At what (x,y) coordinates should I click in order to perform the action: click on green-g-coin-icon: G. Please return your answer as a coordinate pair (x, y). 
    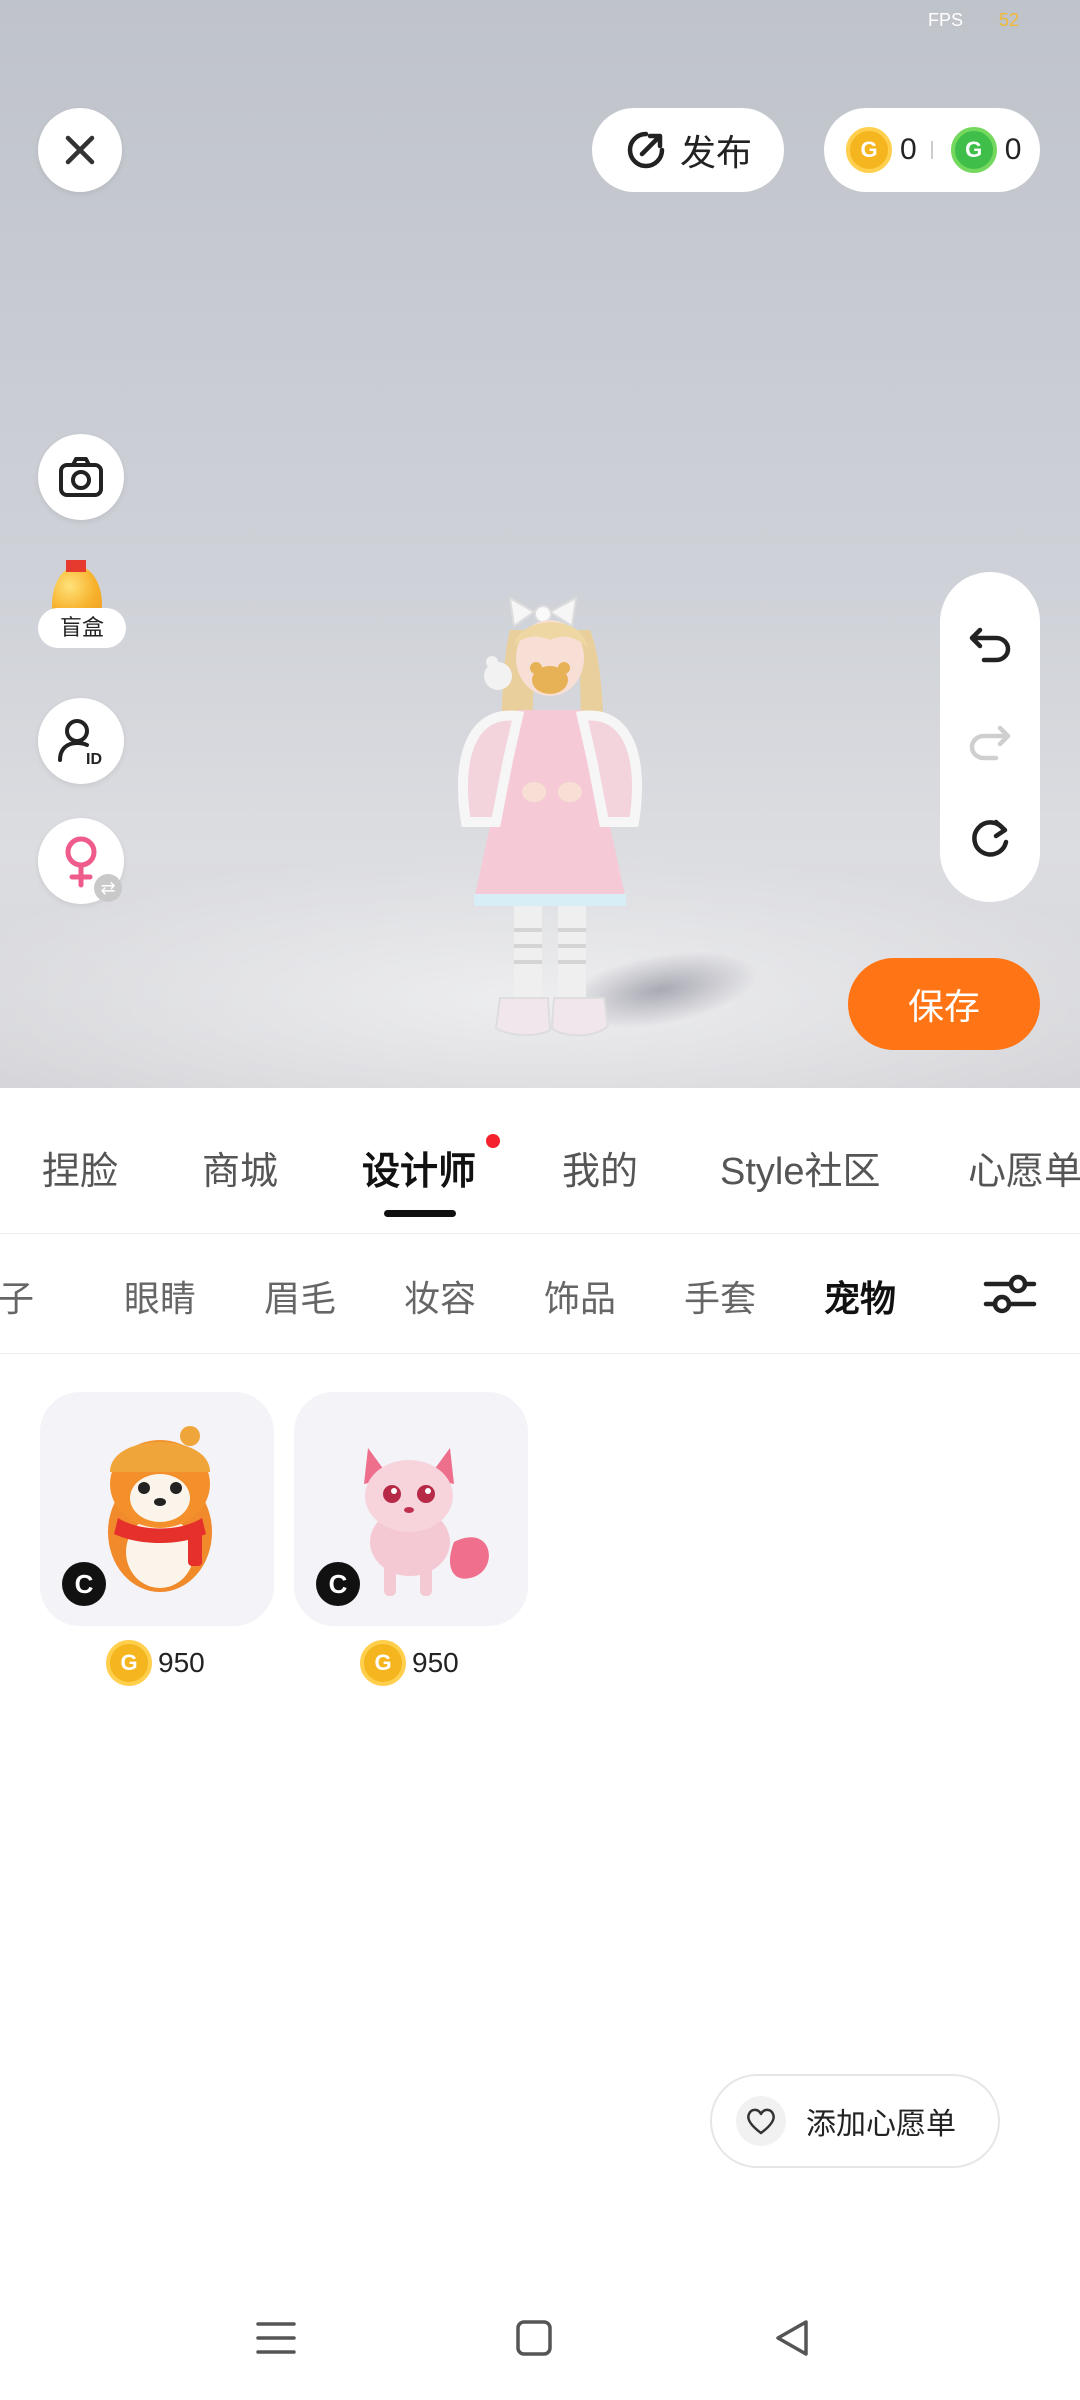
    Looking at the image, I should click on (973, 150).